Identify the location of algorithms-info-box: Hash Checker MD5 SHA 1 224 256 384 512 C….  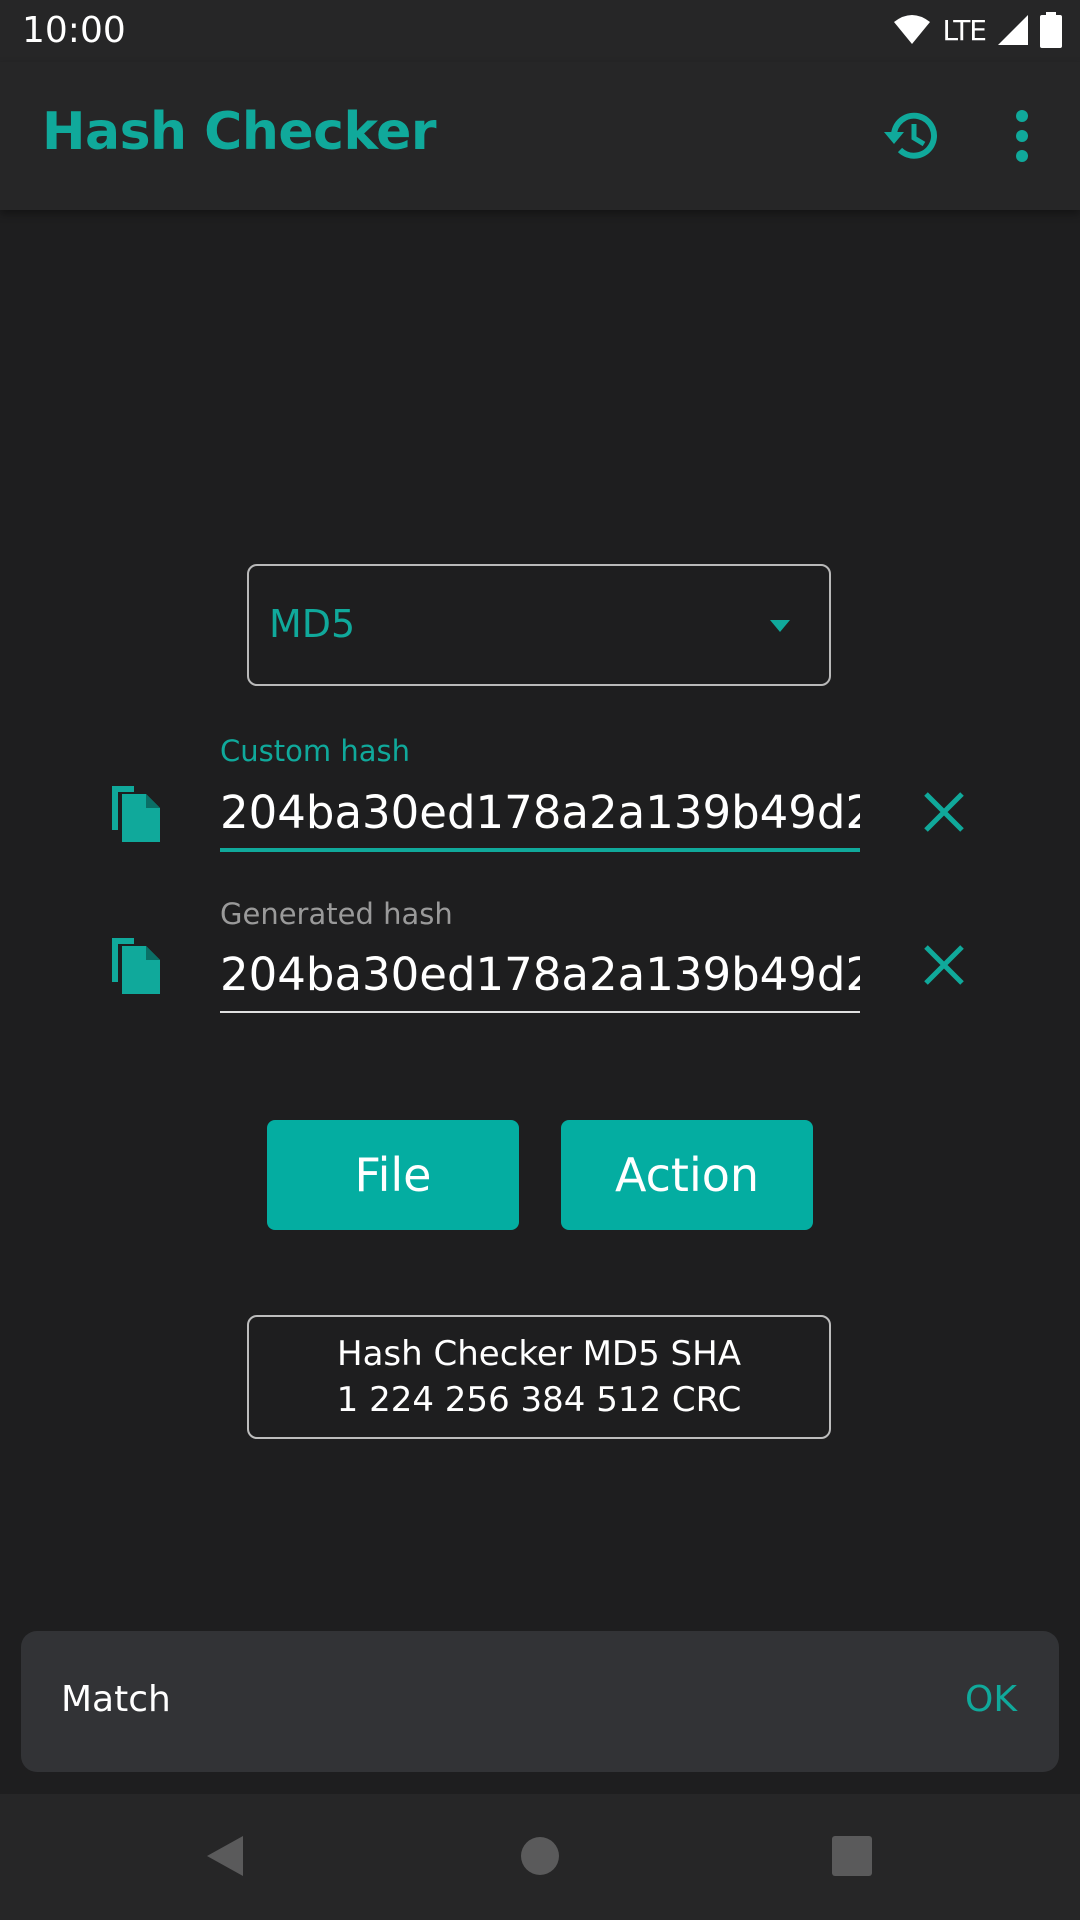
(539, 1377).